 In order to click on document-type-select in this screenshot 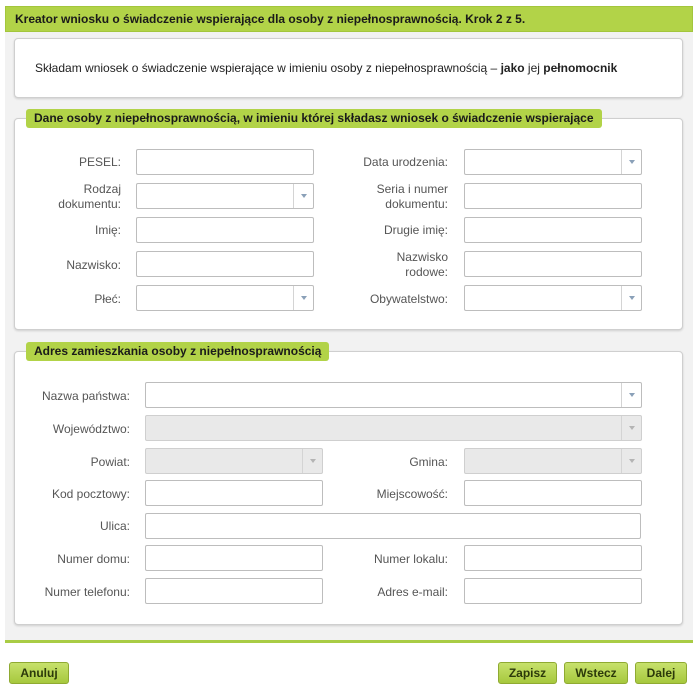, I will do `click(225, 196)`.